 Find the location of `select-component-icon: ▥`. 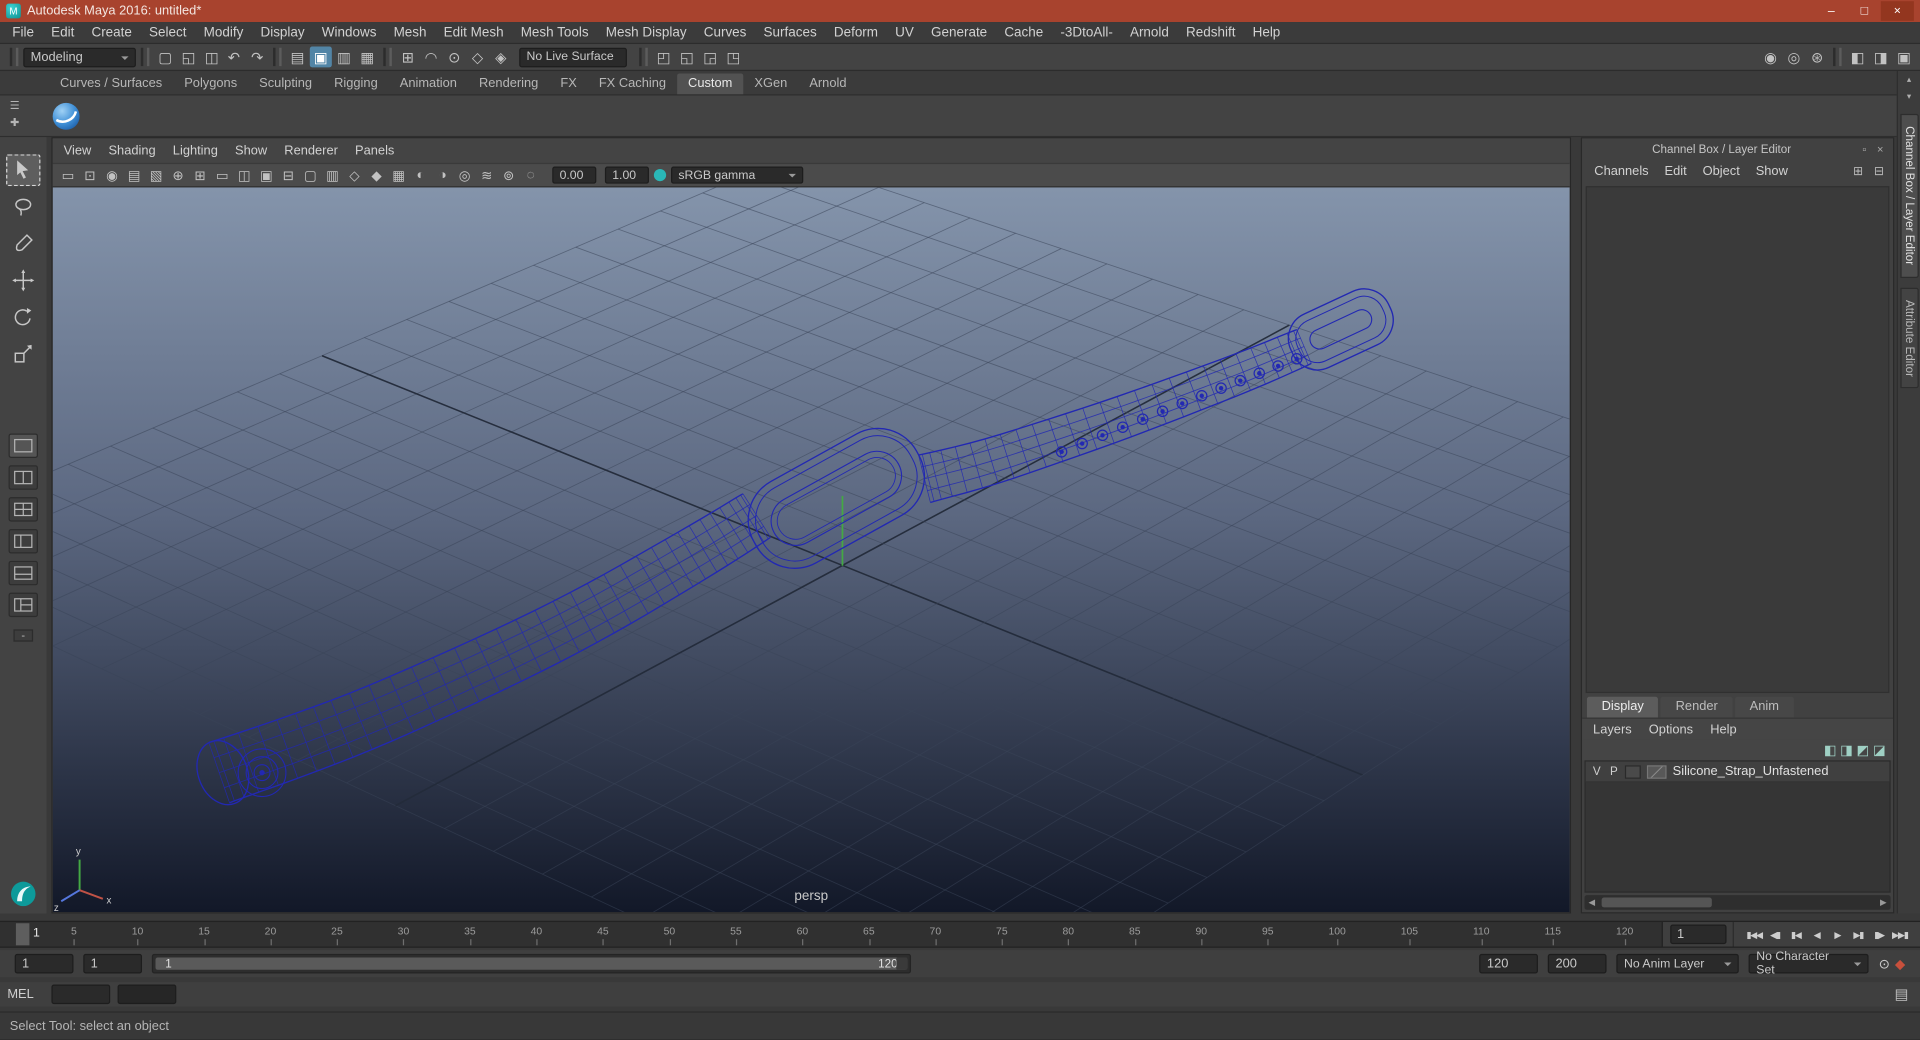

select-component-icon: ▥ is located at coordinates (344, 57).